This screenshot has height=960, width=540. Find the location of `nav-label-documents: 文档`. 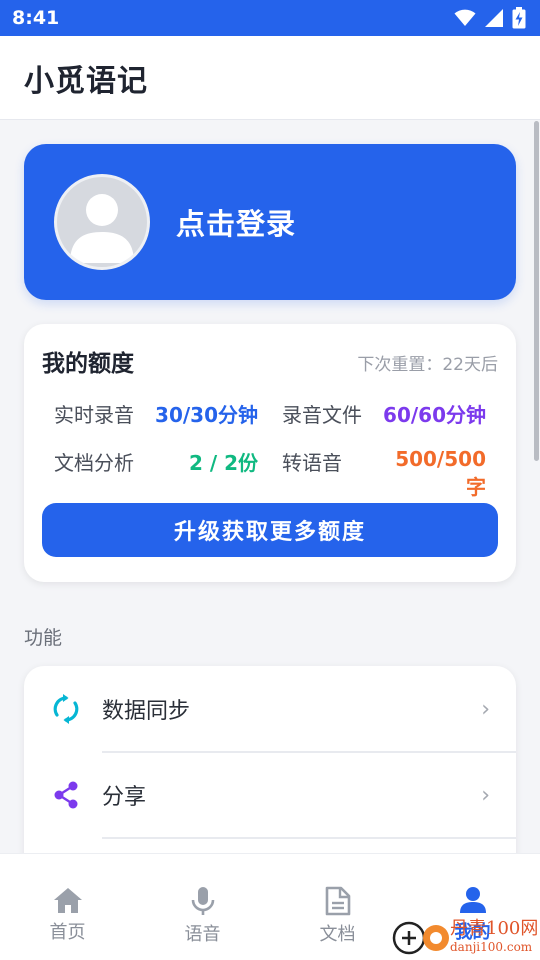

nav-label-documents: 文档 is located at coordinates (337, 934).